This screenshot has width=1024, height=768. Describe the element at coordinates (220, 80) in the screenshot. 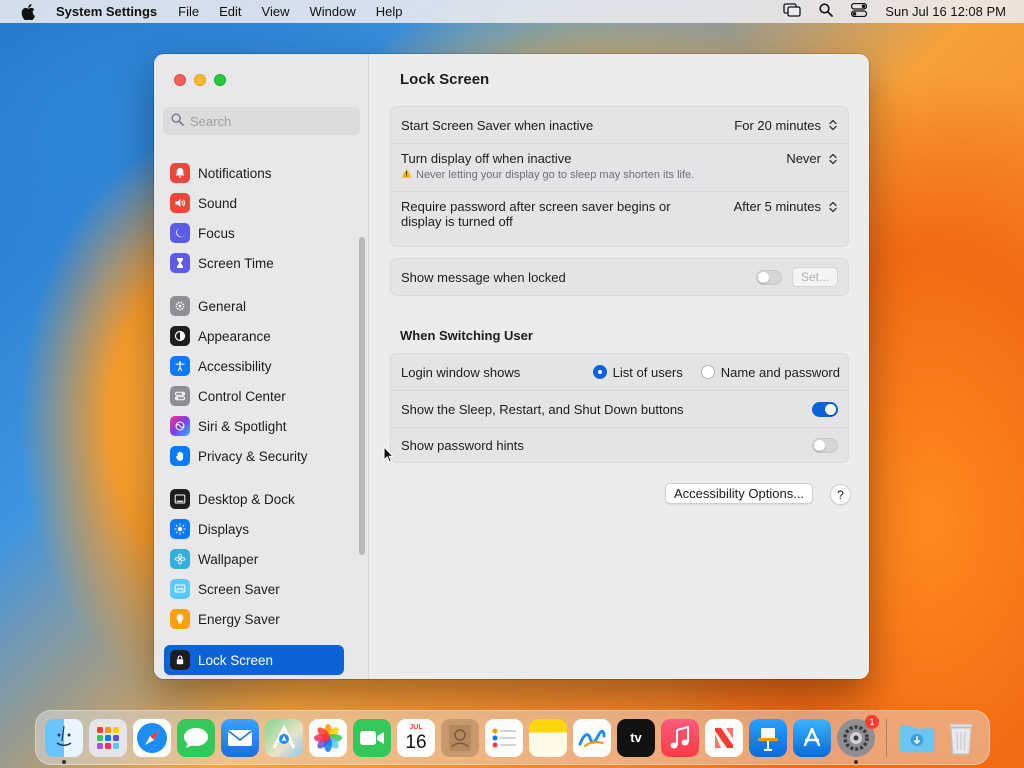

I see `zoom-button` at that location.